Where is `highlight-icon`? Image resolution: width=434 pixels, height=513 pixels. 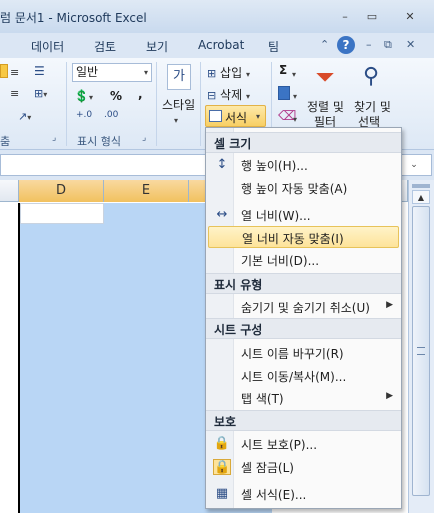 highlight-icon is located at coordinates (4, 71).